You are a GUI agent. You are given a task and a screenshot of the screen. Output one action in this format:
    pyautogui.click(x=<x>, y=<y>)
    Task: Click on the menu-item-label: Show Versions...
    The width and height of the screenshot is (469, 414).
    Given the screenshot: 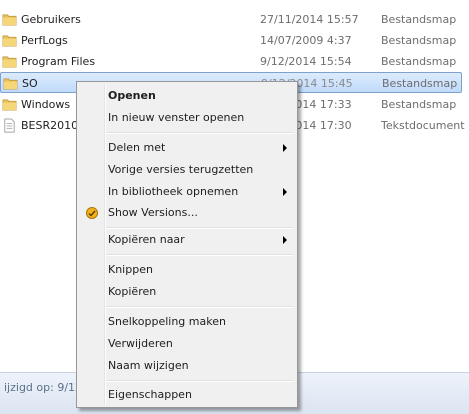 What is the action you would take?
    pyautogui.click(x=153, y=212)
    